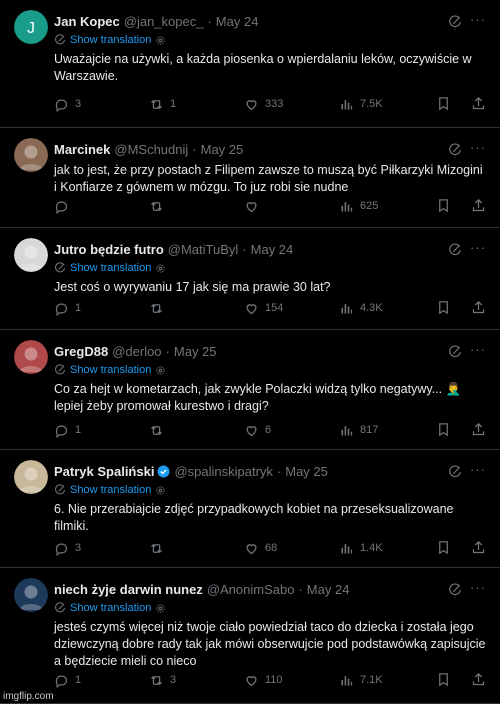 Image resolution: width=500 pixels, height=704 pixels. Describe the element at coordinates (291, 104) in the screenshot. I see `like-button: 333` at that location.